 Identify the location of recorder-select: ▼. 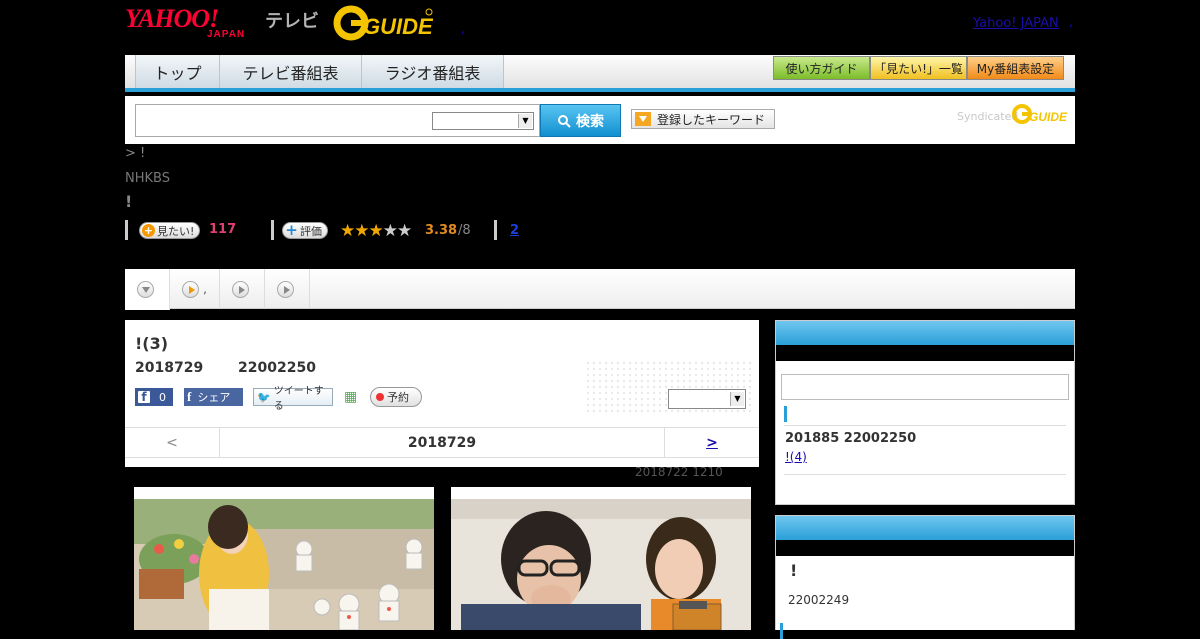
(707, 399).